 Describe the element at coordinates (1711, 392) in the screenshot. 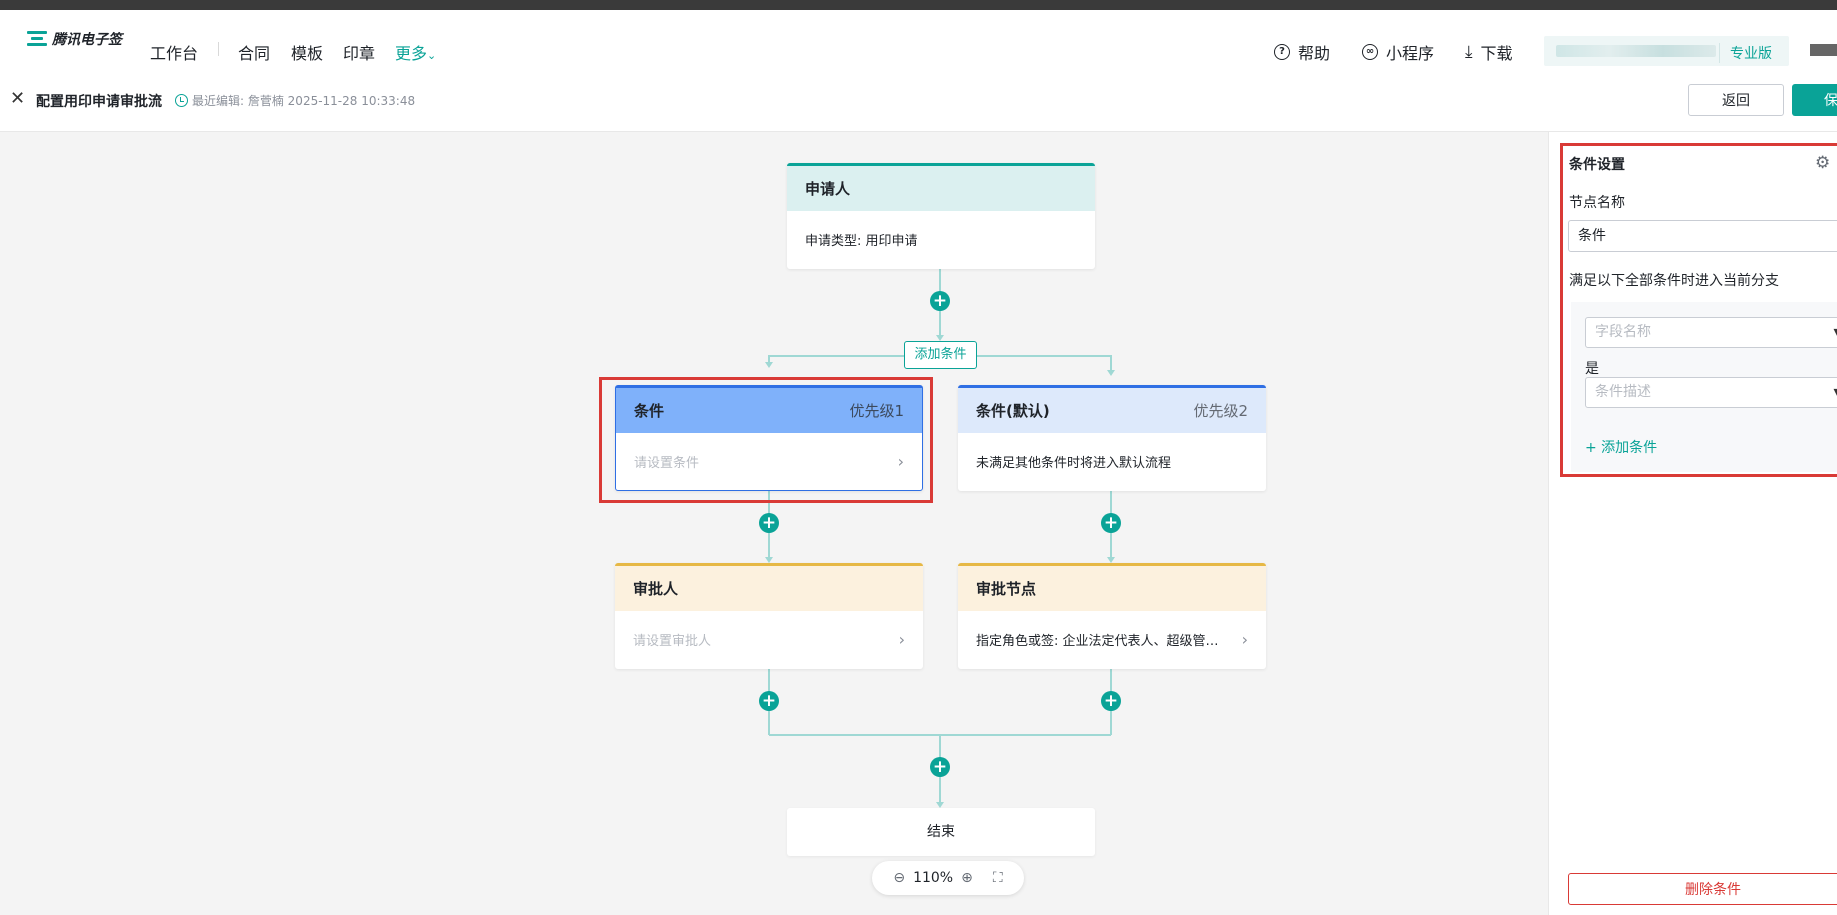

I see `condition-value-select: 条件描述 ▼` at that location.